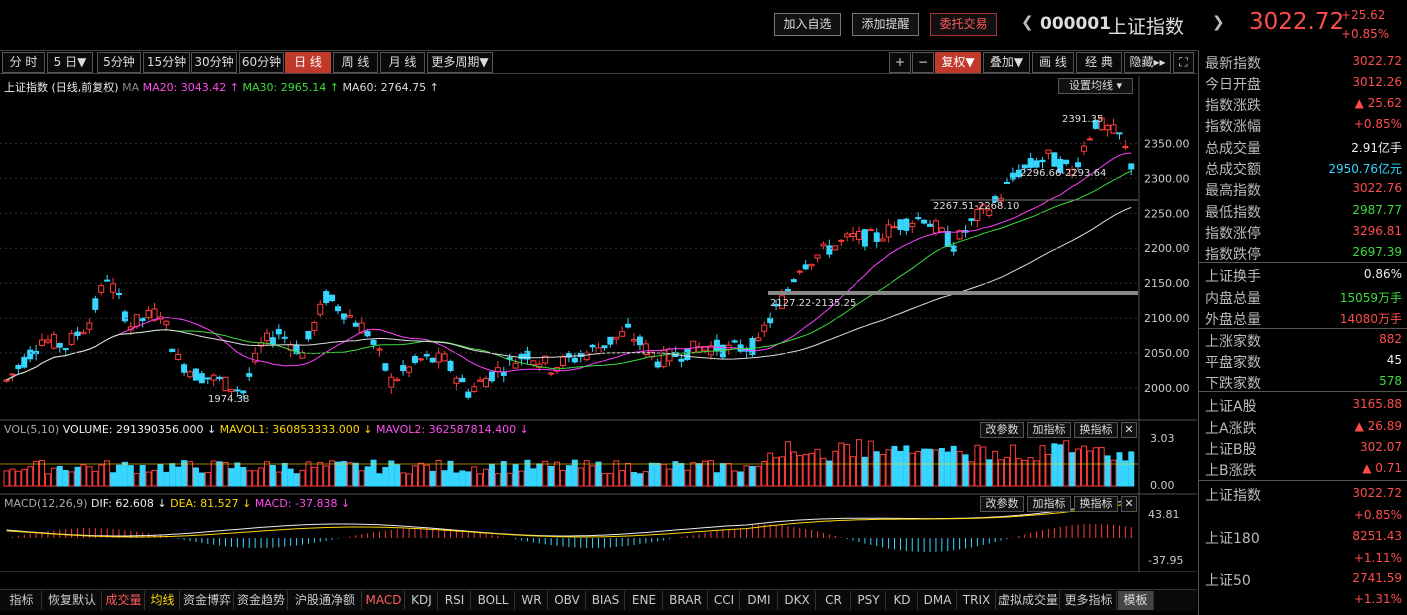  I want to click on indicator-tab-20: PSY, so click(869, 600).